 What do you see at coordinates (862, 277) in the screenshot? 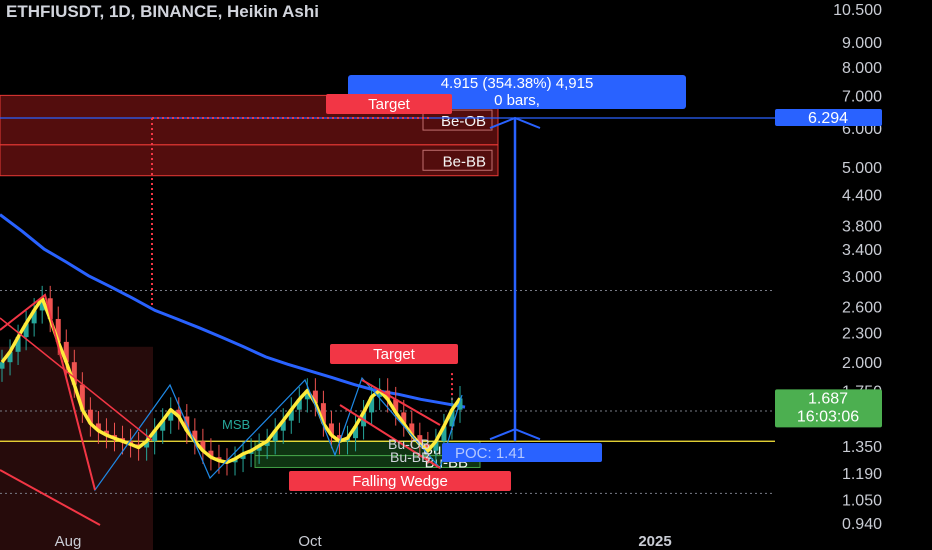
I see `y-tick-label: 3.000` at bounding box center [862, 277].